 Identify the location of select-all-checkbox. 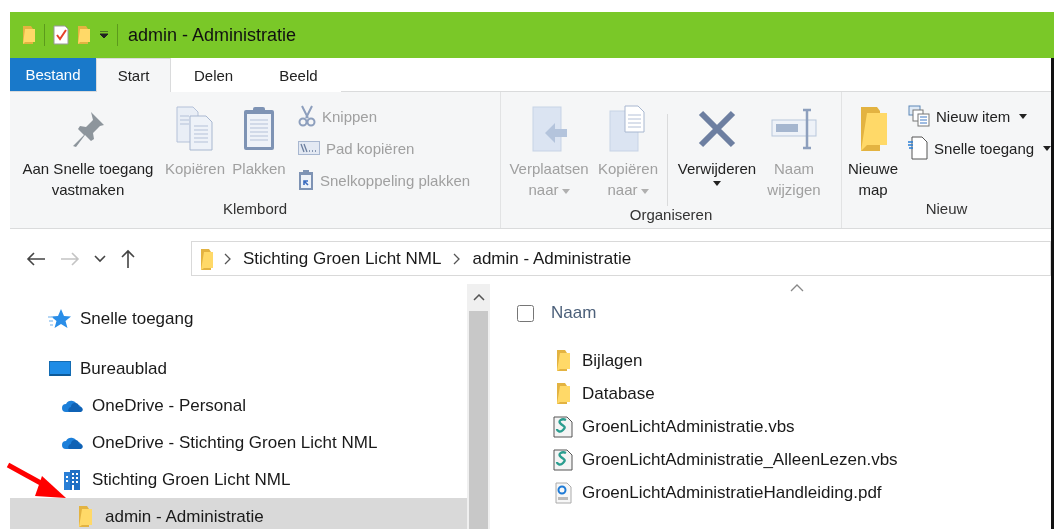
(525, 313).